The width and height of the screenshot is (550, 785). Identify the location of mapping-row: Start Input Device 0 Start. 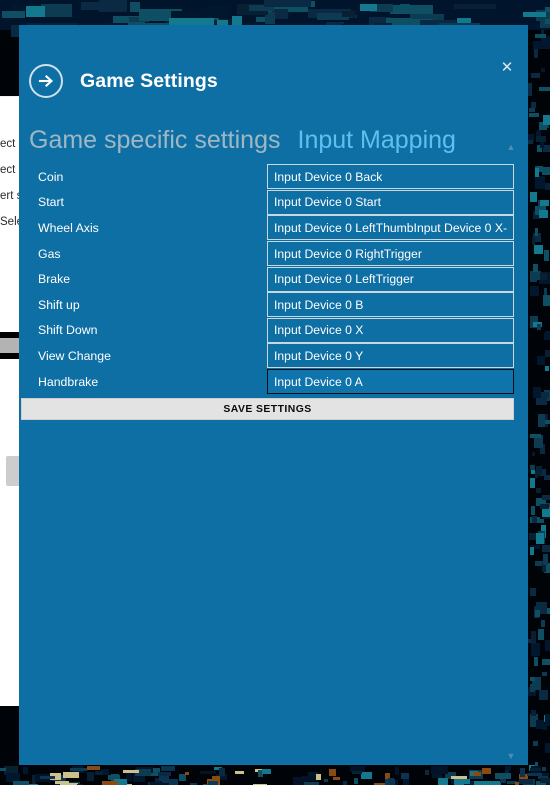
(273, 202).